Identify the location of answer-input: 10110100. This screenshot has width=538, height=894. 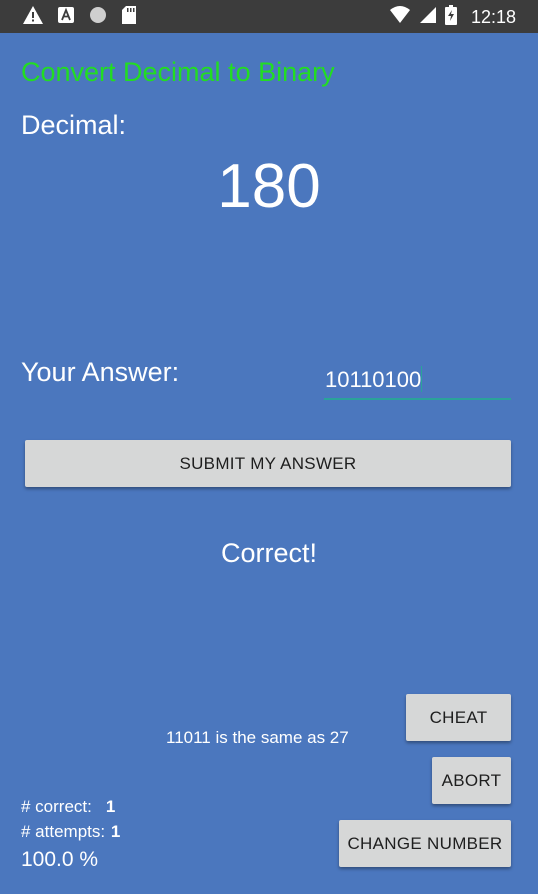
(417, 383).